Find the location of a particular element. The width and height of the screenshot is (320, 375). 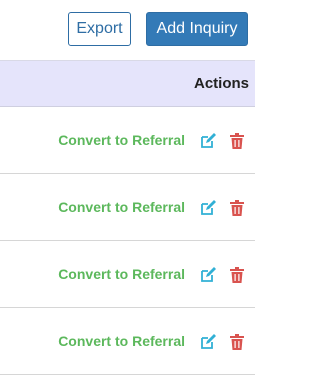

export-button: Export is located at coordinates (99, 29).